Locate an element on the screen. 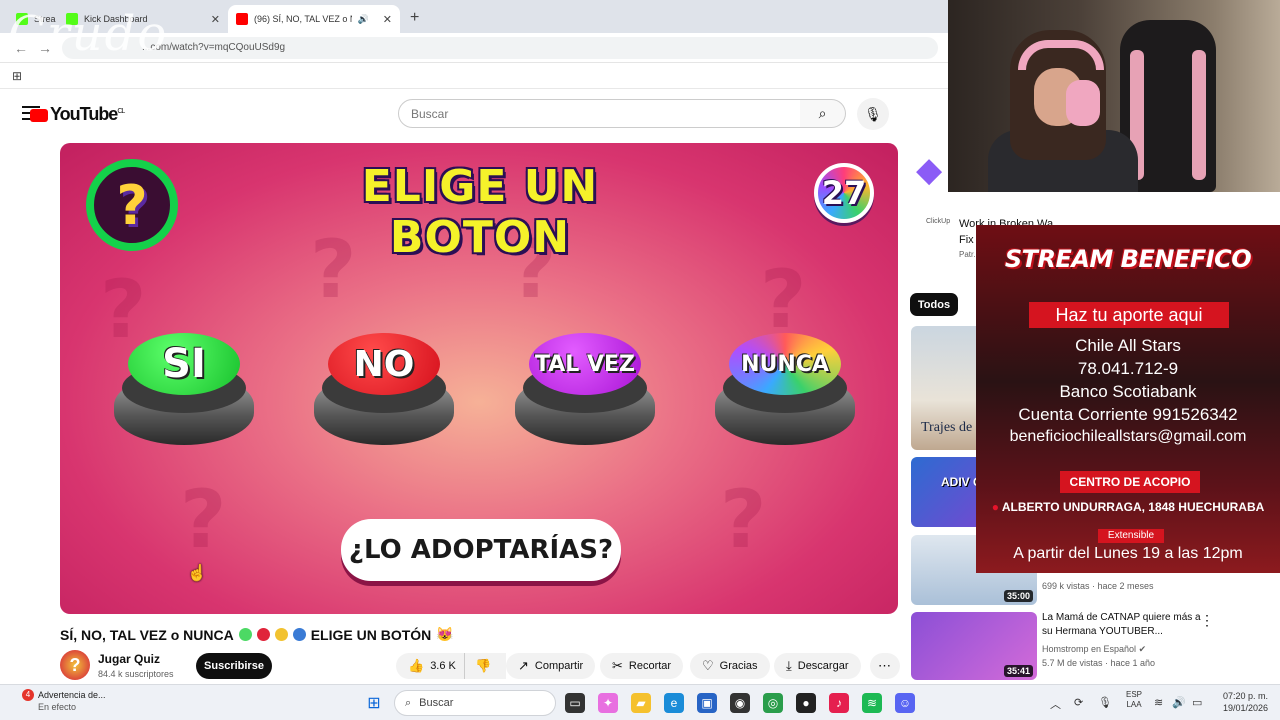 Image resolution: width=1280 pixels, height=720 pixels. more-actions-button: ⋯ is located at coordinates (885, 666).